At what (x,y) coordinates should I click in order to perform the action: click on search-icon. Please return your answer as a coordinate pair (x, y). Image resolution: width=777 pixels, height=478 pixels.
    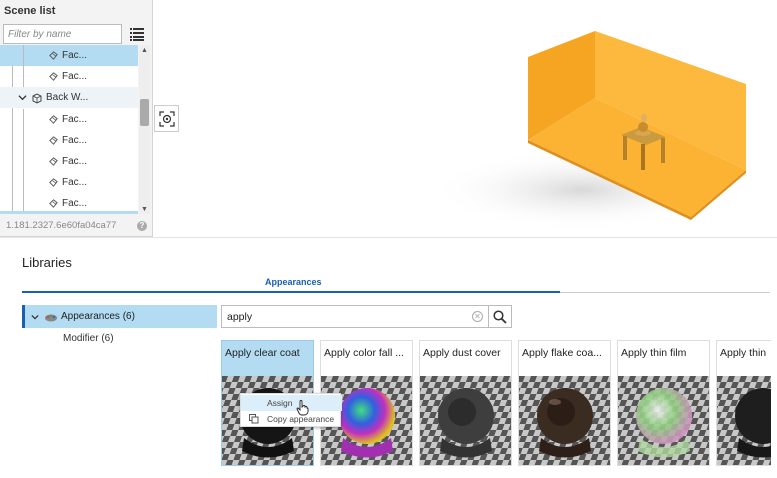
    Looking at the image, I should click on (500, 316).